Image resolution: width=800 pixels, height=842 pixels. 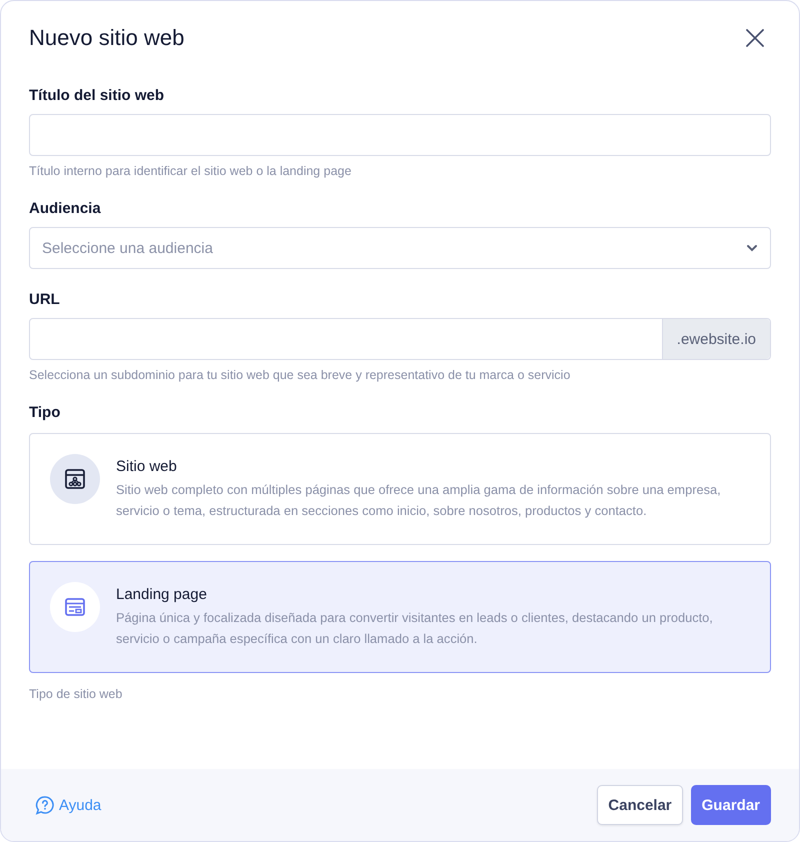 I want to click on option-title: Sitio web, so click(x=146, y=466).